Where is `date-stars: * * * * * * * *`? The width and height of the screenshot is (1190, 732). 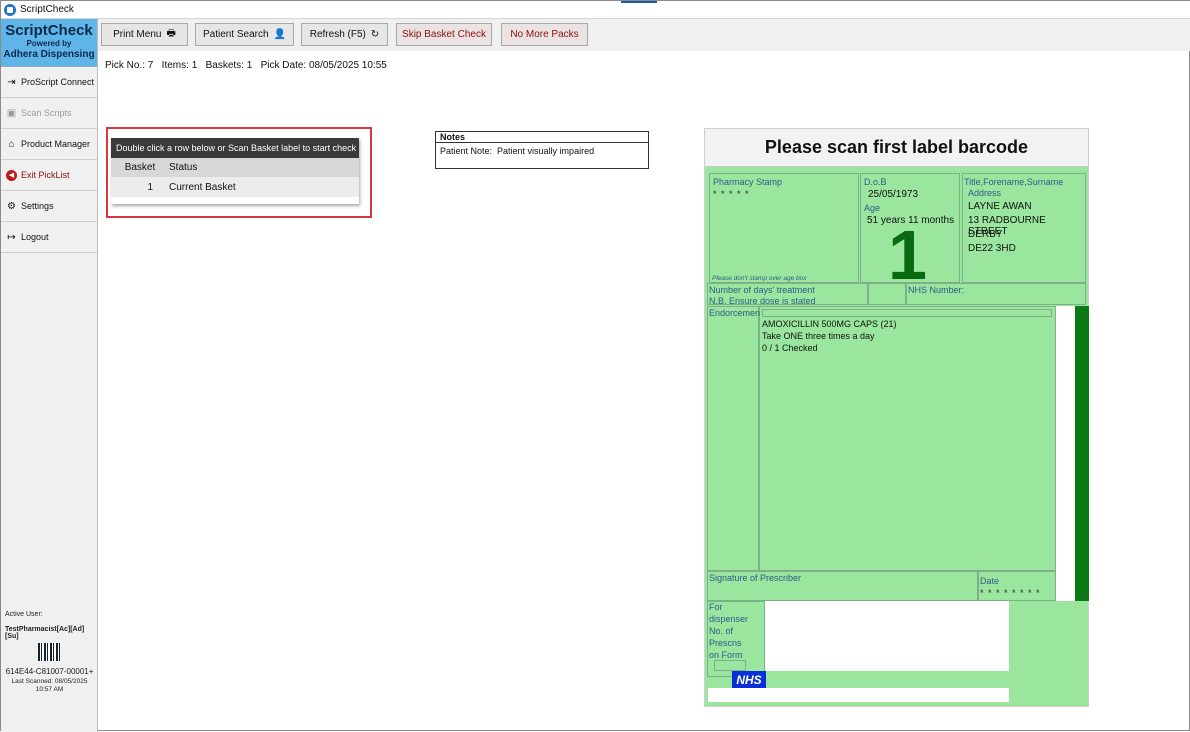 date-stars: * * * * * * * * is located at coordinates (1010, 593).